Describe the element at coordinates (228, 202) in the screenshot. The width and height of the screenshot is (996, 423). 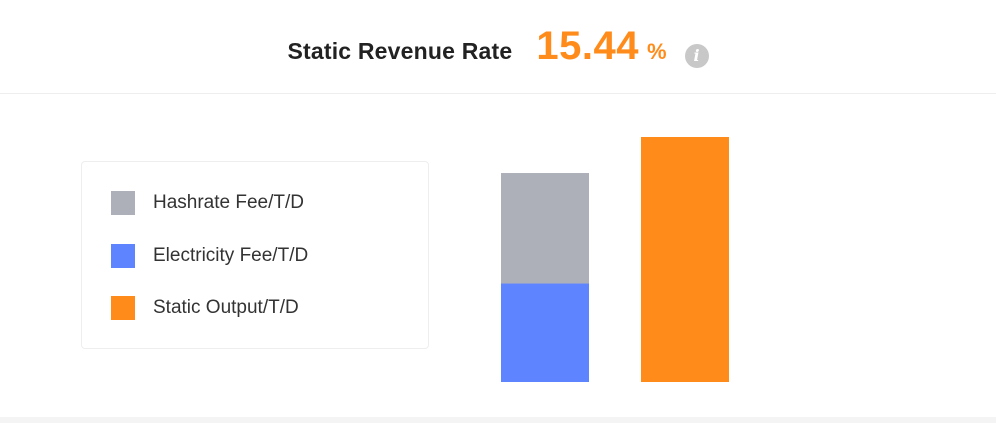
I see `legend-label-hashrate-fee: Hashrate Fee/T/D` at that location.